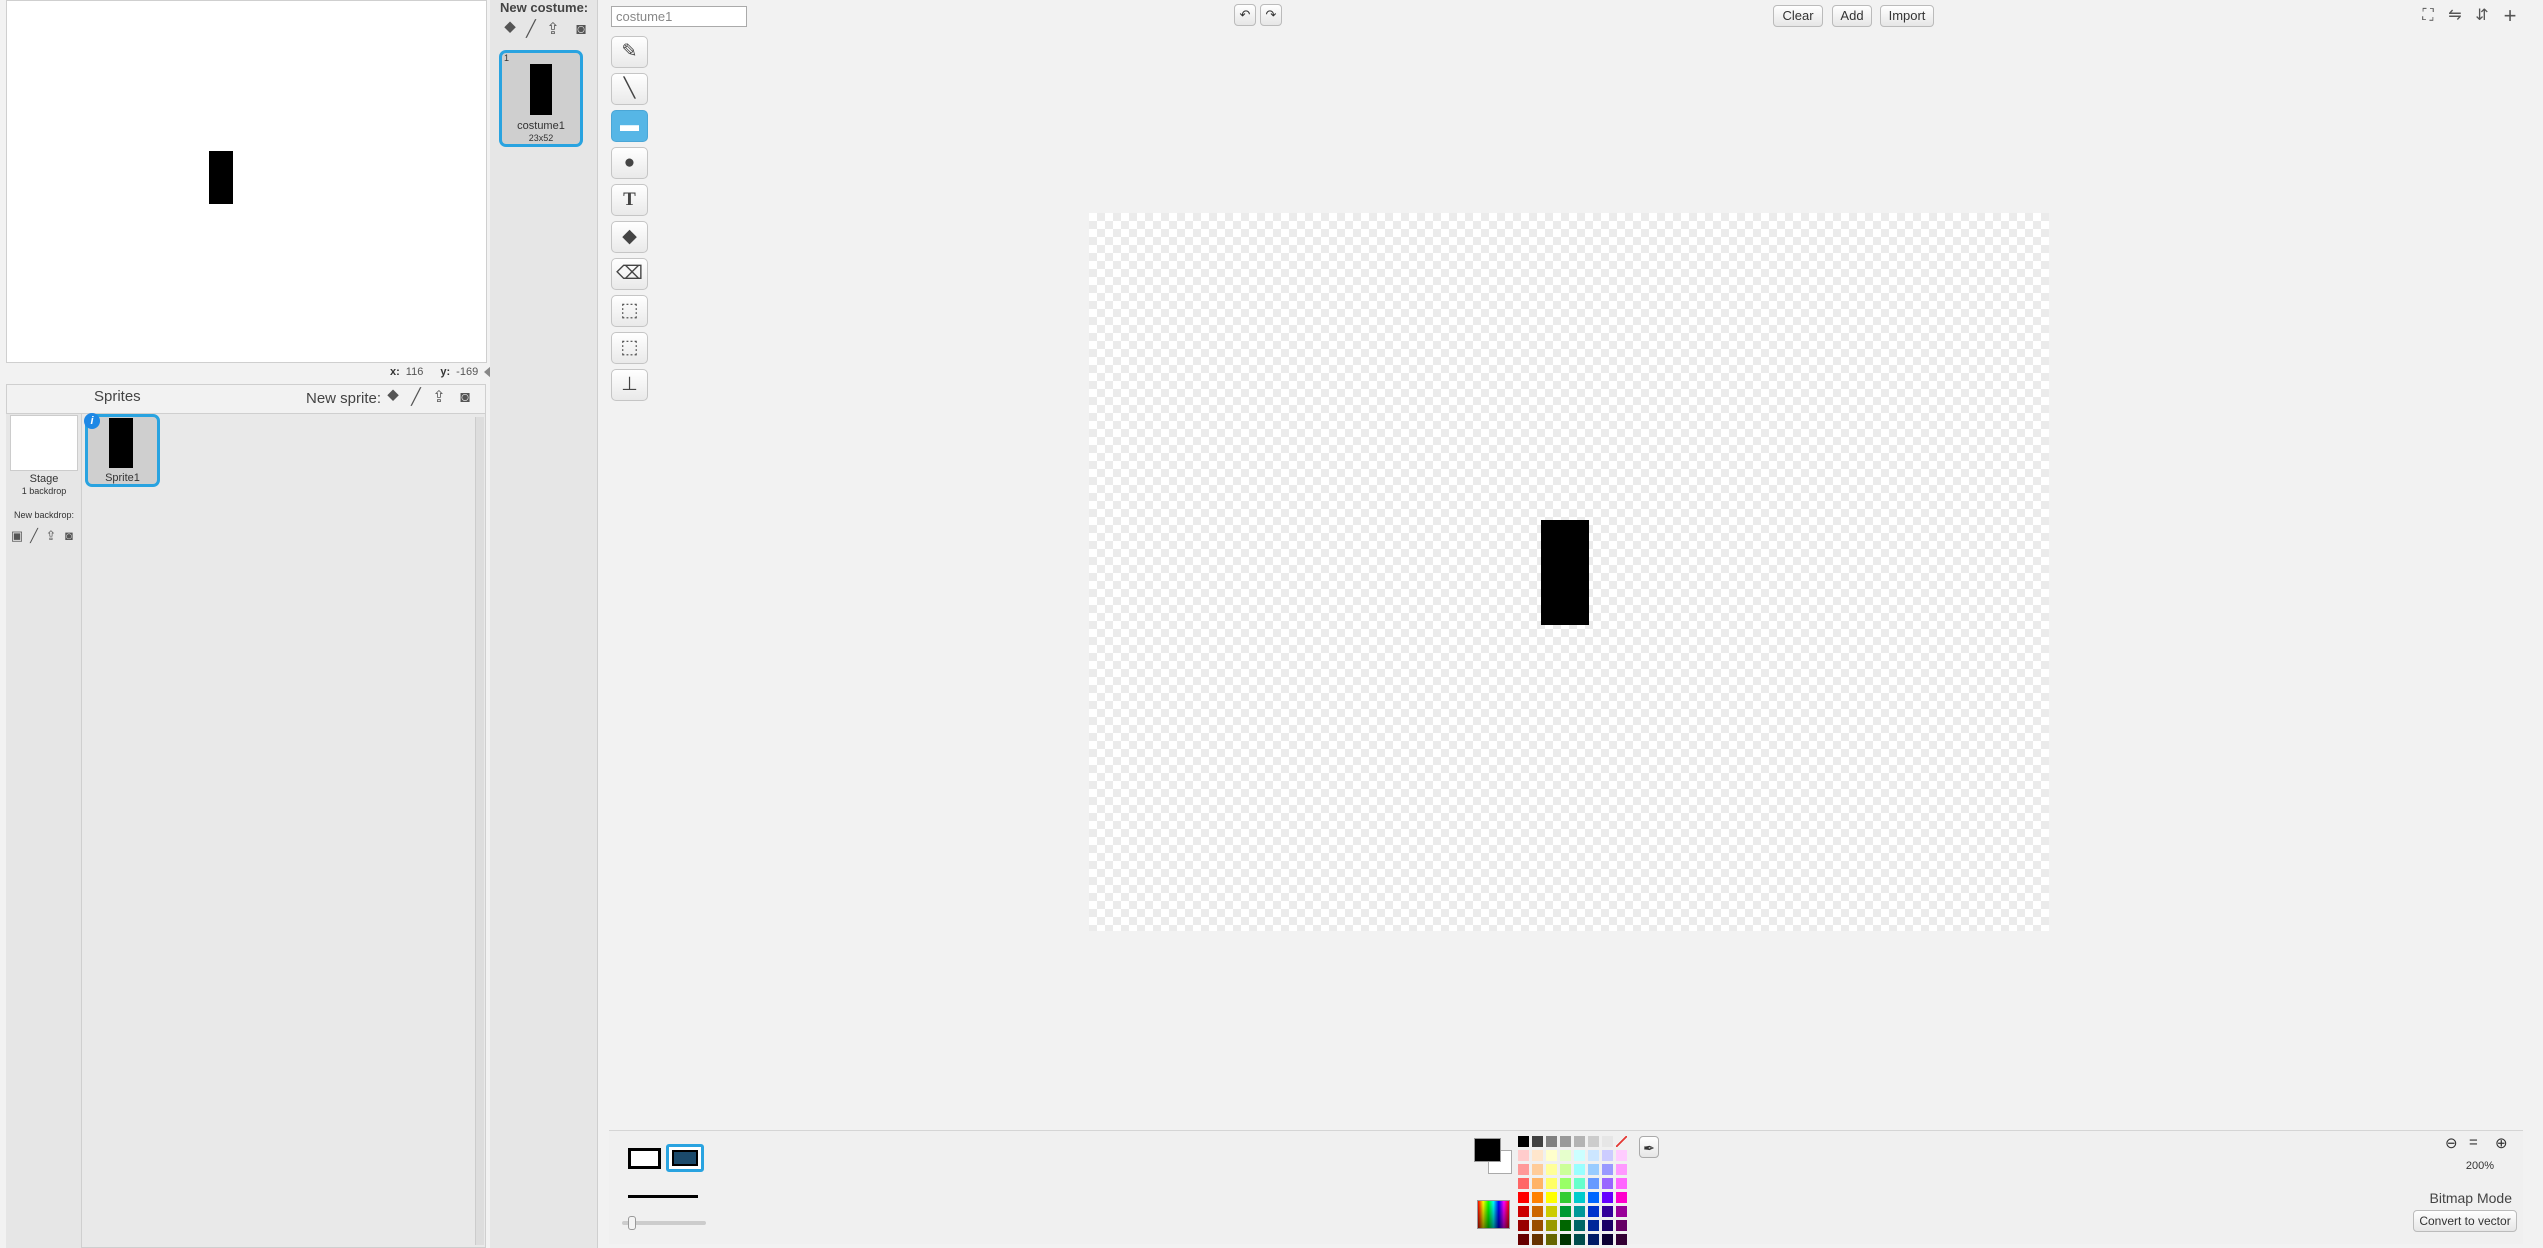 The width and height of the screenshot is (2543, 1248). I want to click on sprites-scrollbar, so click(479, 831).